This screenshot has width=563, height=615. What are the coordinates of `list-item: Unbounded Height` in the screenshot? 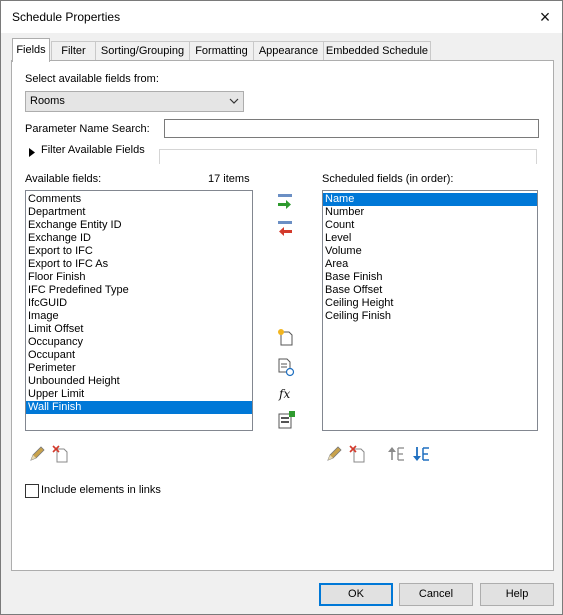 It's located at (139, 381).